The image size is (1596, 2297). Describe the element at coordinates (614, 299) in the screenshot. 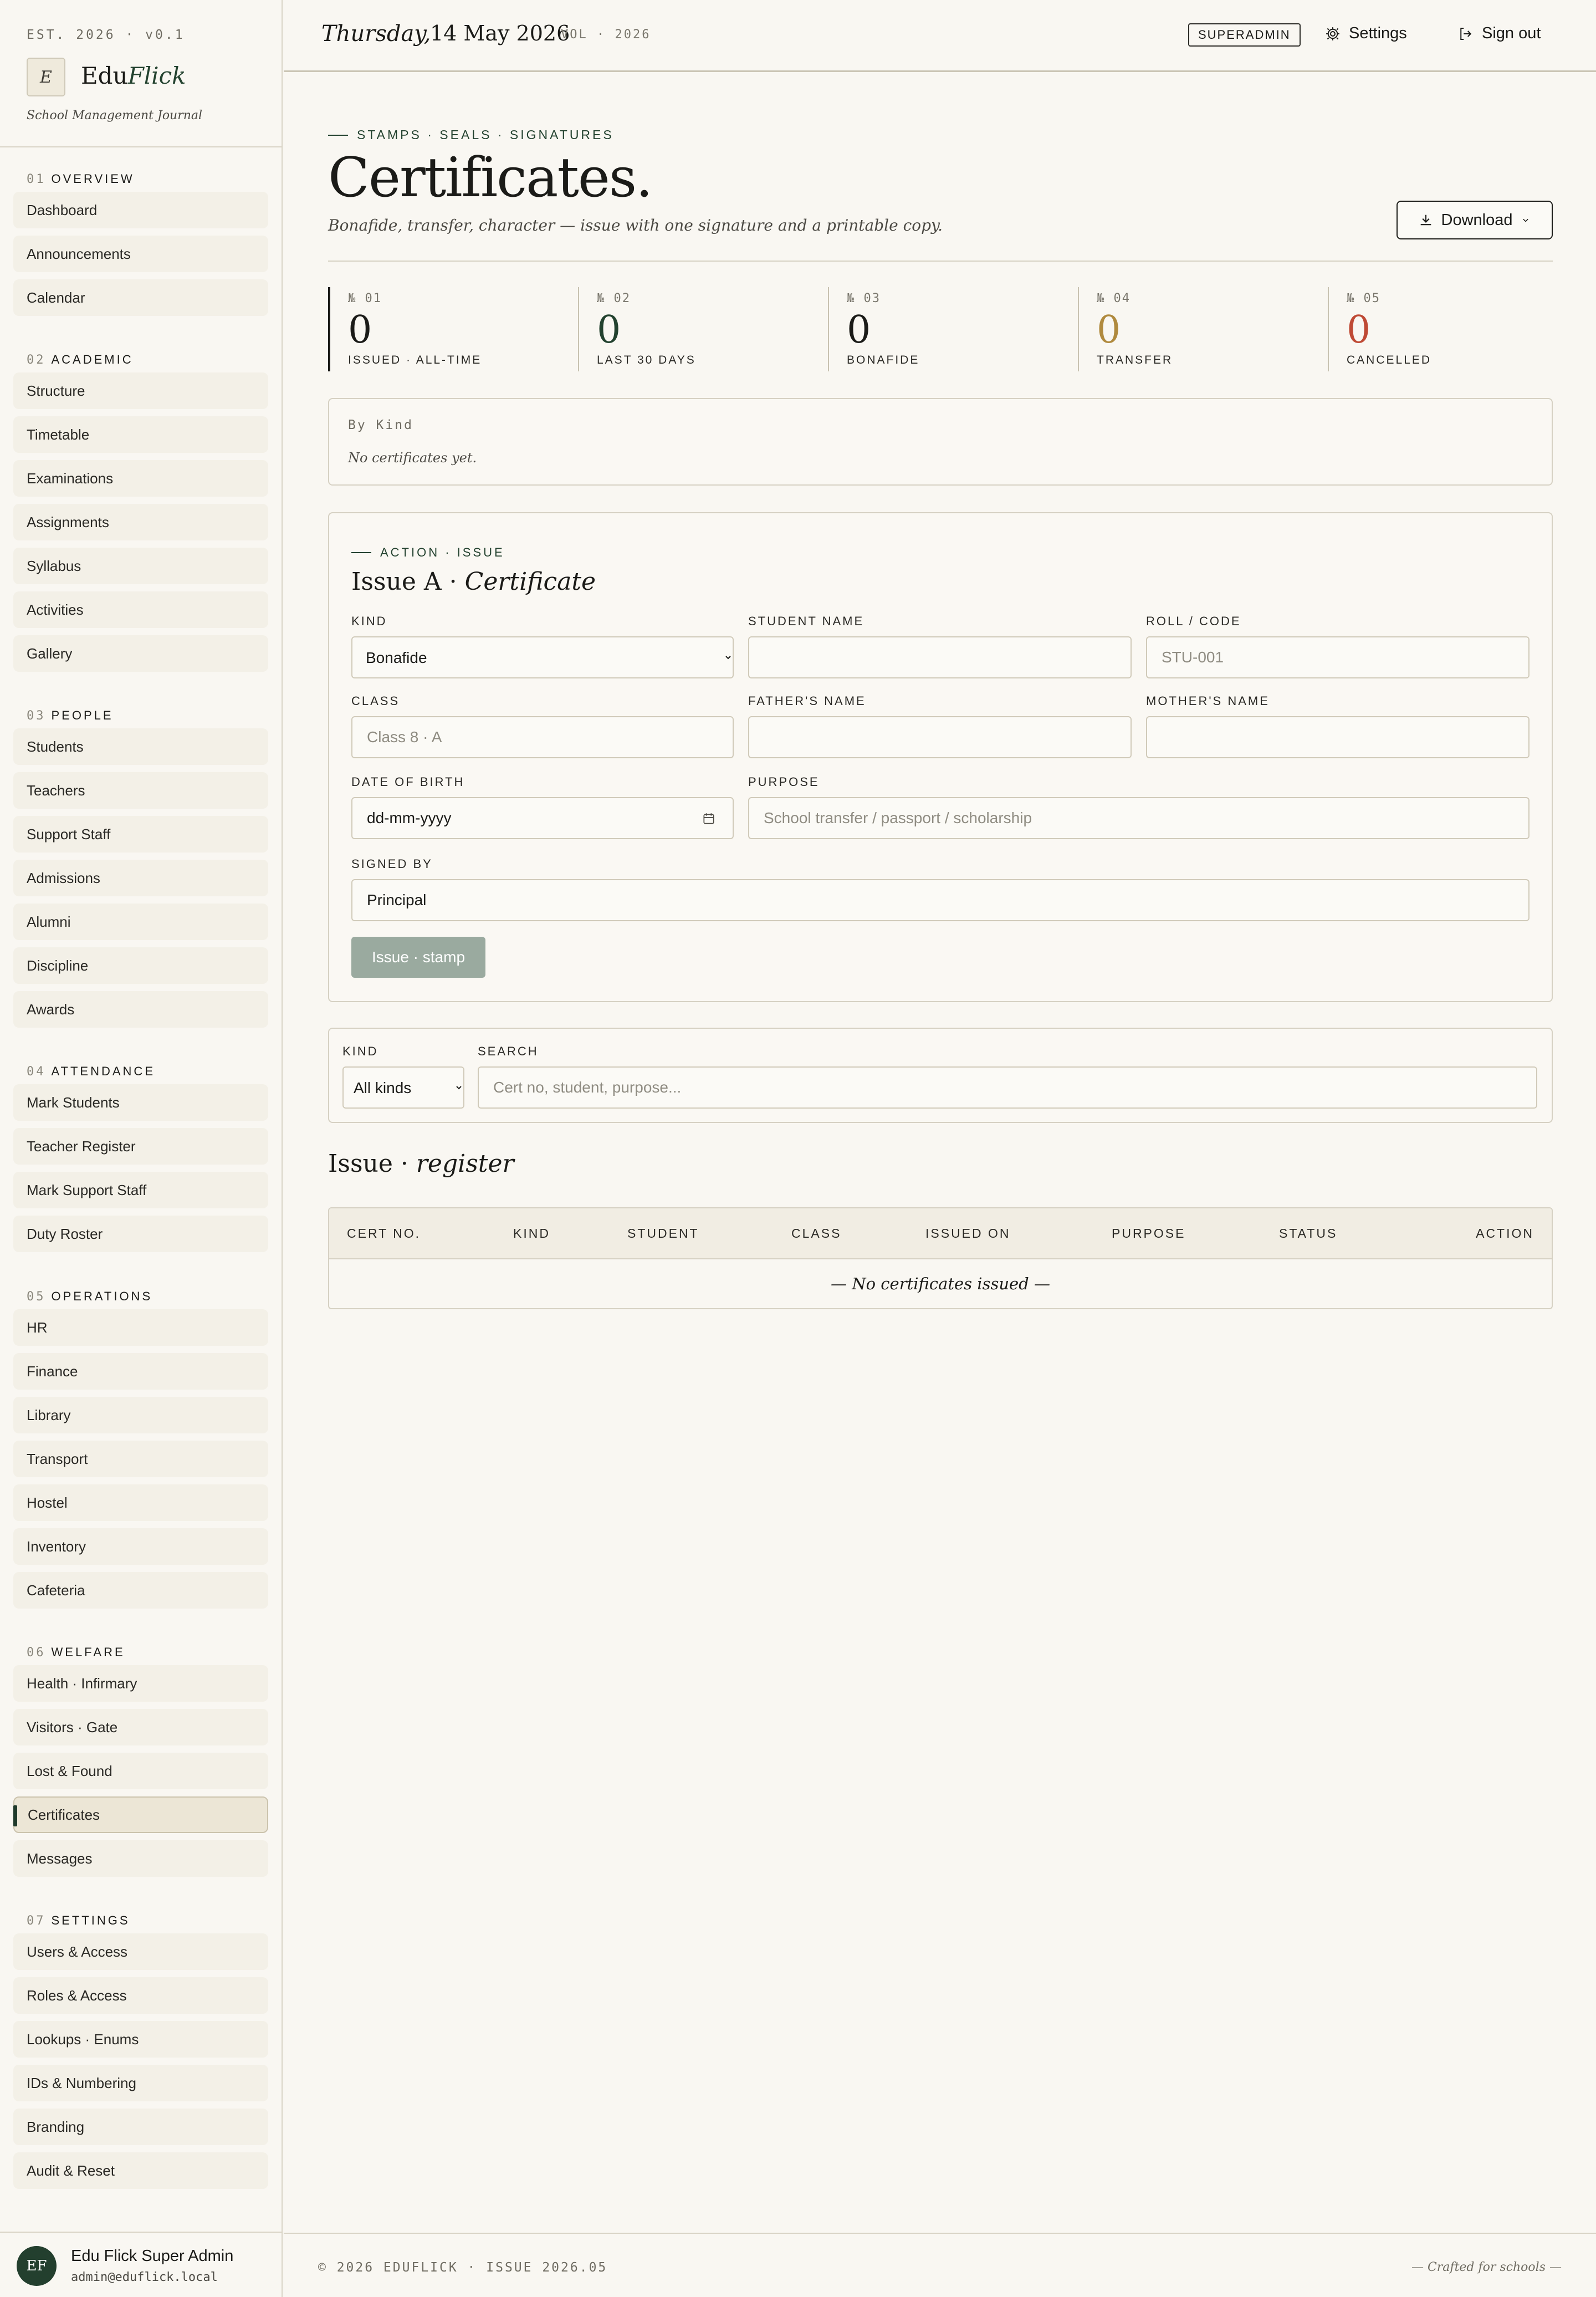

I see `stat-number: № 02` at that location.